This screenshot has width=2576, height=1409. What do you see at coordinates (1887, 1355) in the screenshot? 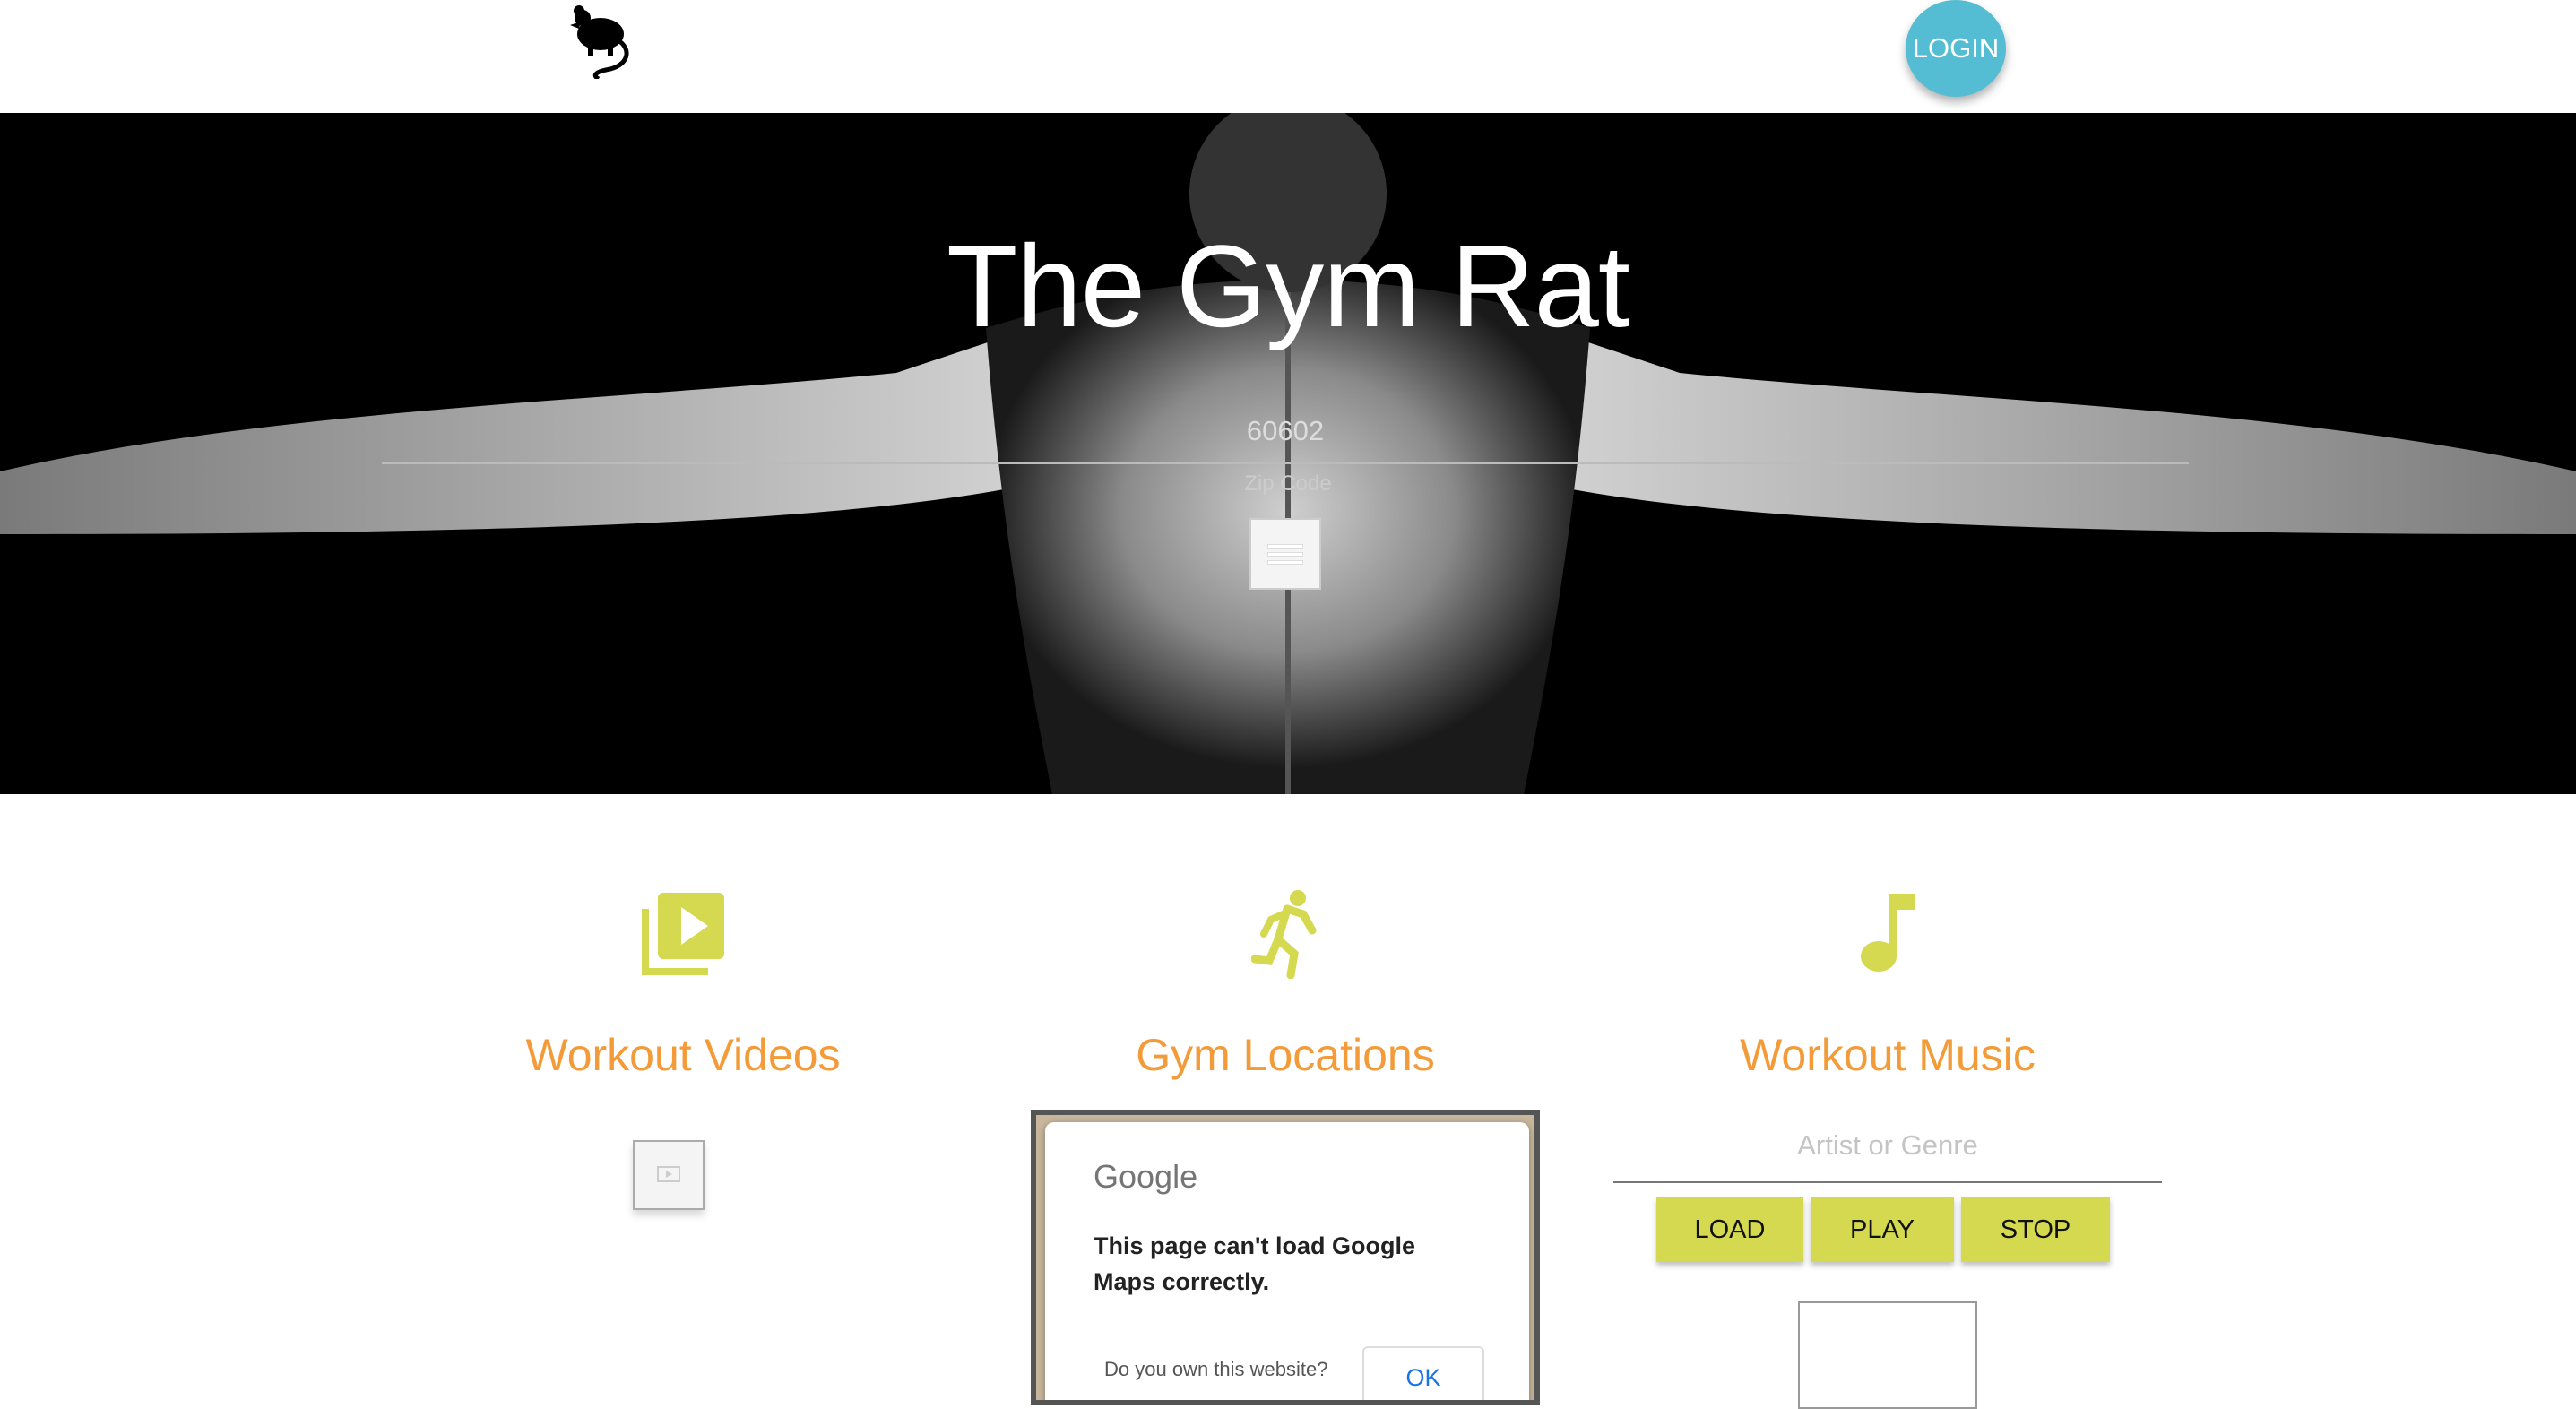
I see `music-player` at bounding box center [1887, 1355].